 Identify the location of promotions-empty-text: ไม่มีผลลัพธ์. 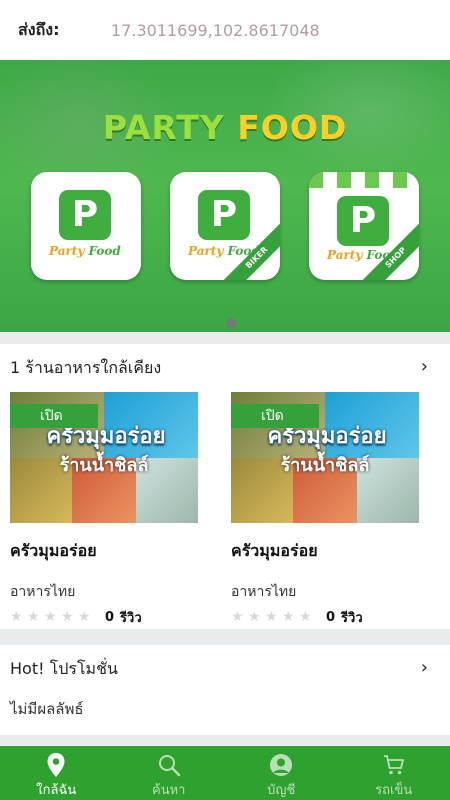
(47, 709).